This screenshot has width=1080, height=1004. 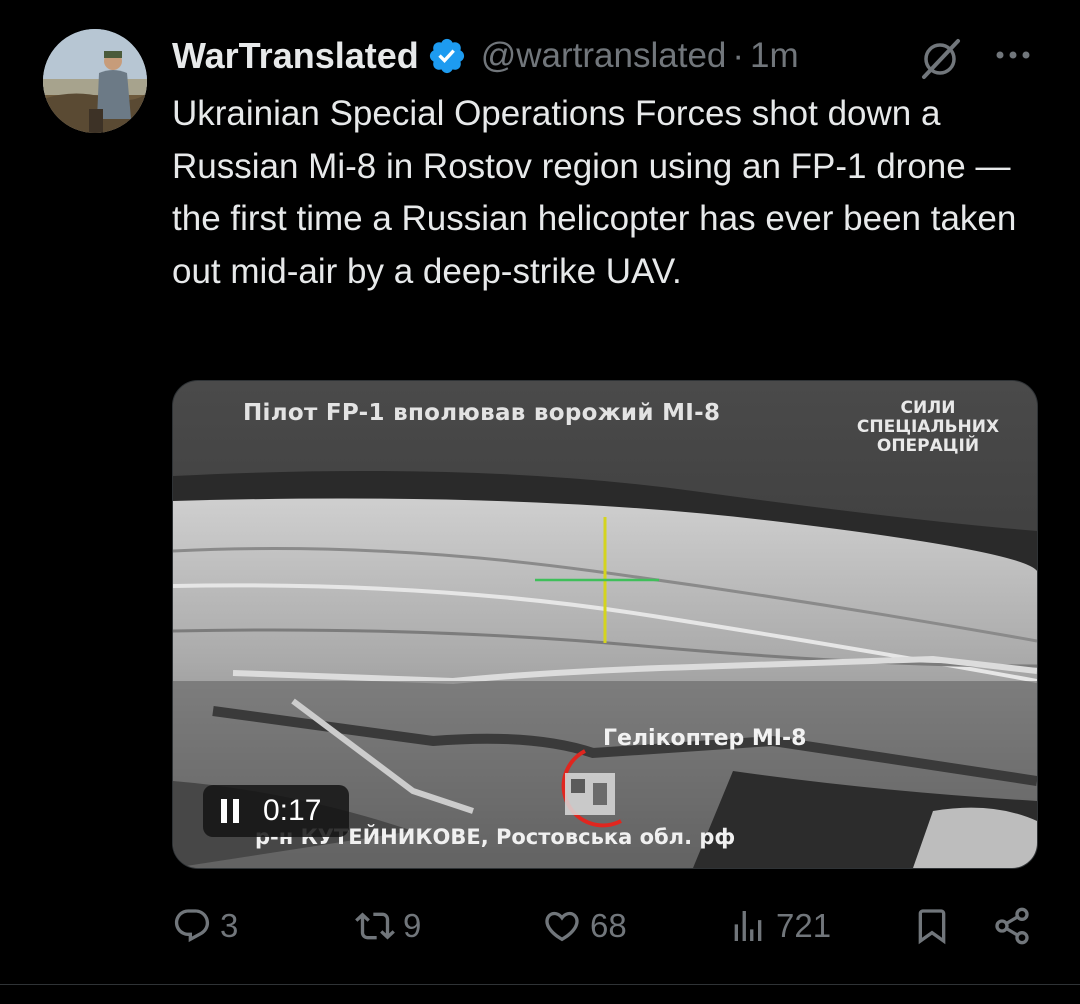 What do you see at coordinates (482, 413) in the screenshot?
I see `video-overlay-title: Пілот FP-1 вполював ворожий МІ-8` at bounding box center [482, 413].